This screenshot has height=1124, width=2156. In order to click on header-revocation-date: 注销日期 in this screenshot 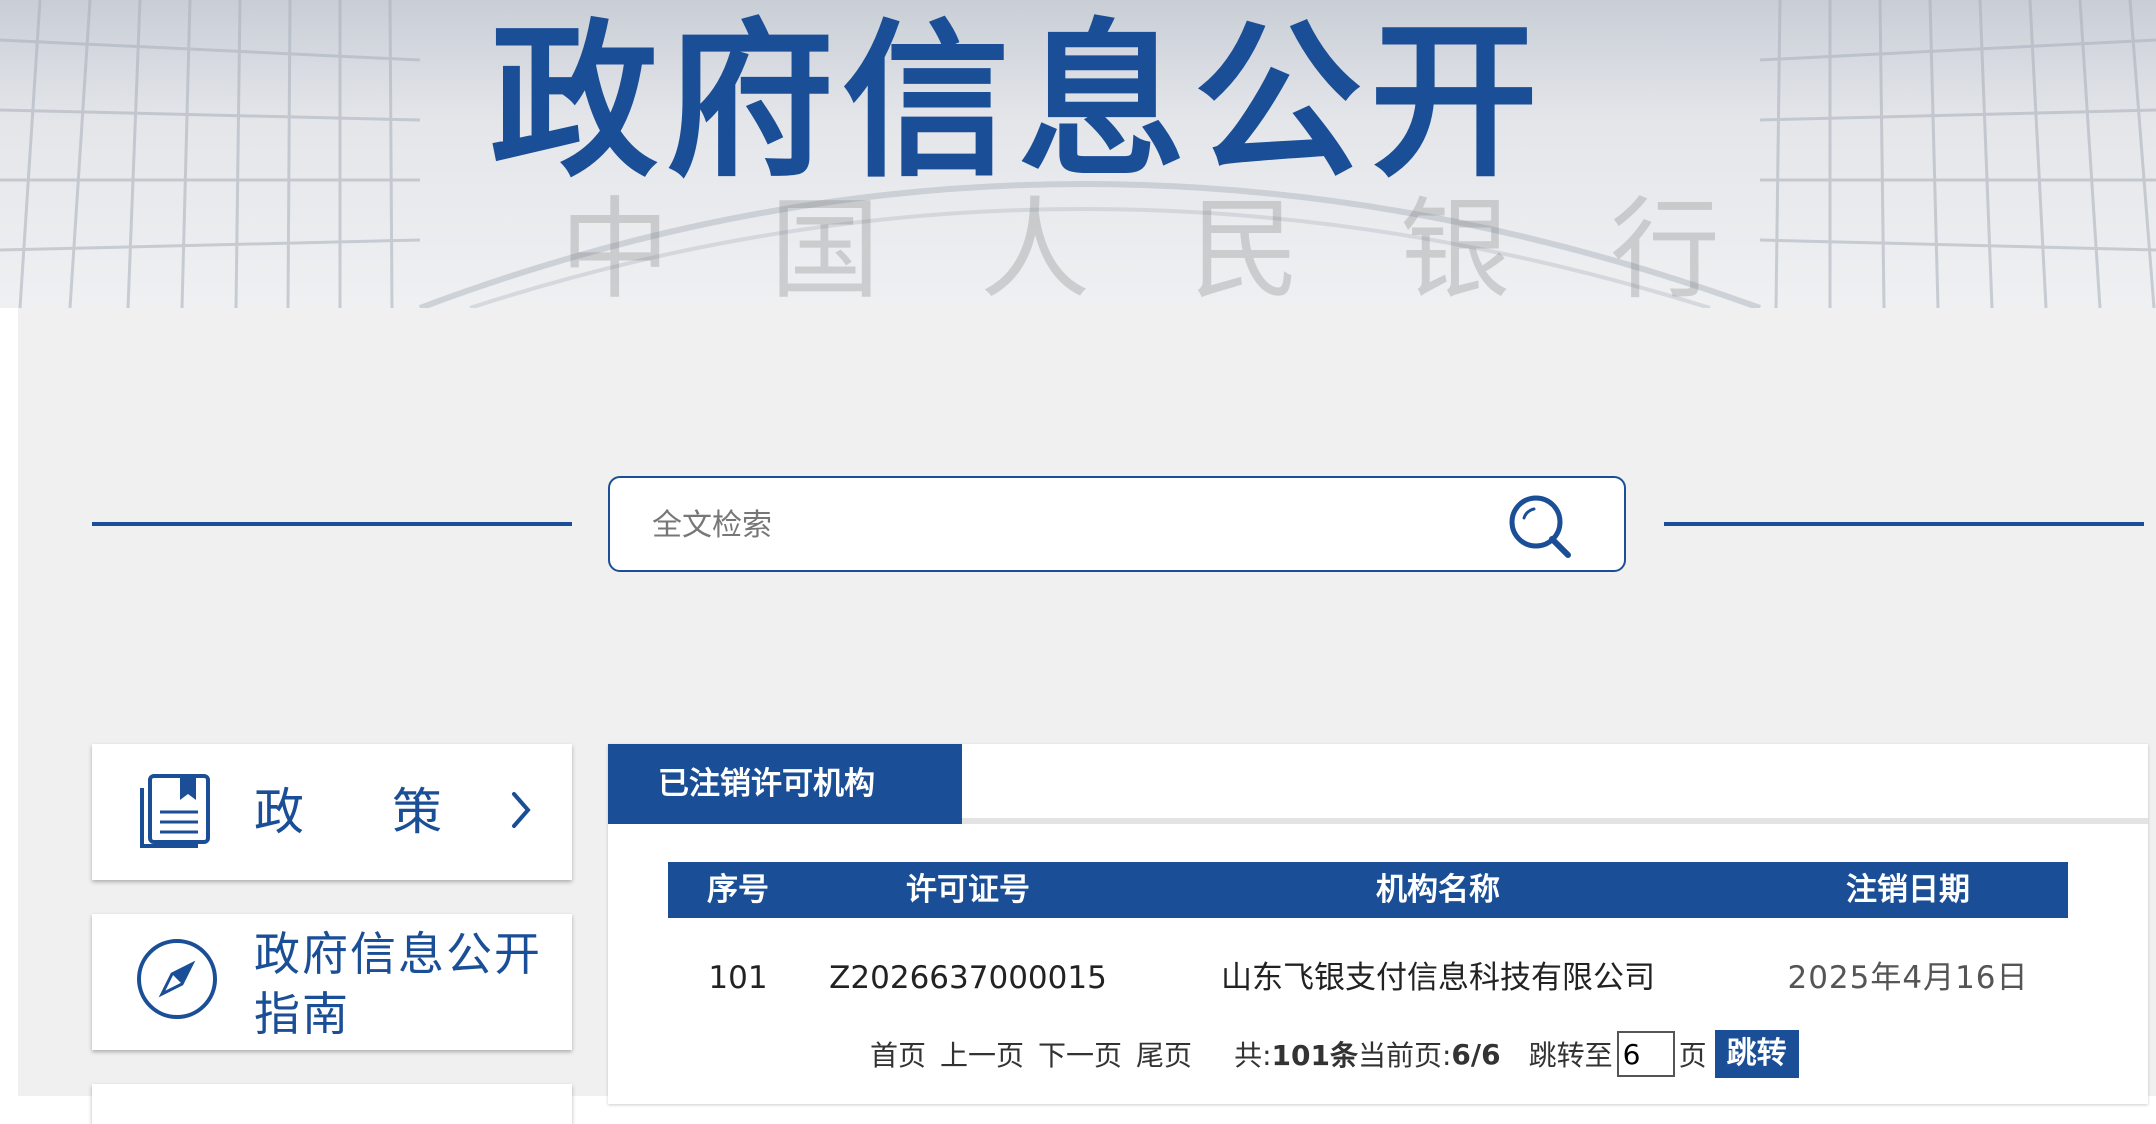, I will do `click(1908, 890)`.